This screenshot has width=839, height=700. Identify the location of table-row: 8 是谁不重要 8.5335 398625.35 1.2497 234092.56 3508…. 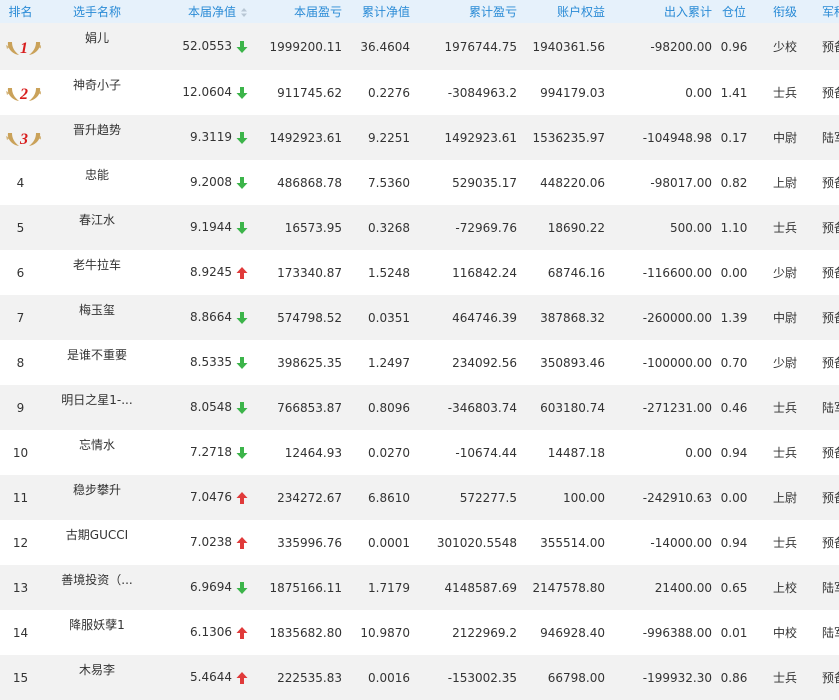
(419, 362).